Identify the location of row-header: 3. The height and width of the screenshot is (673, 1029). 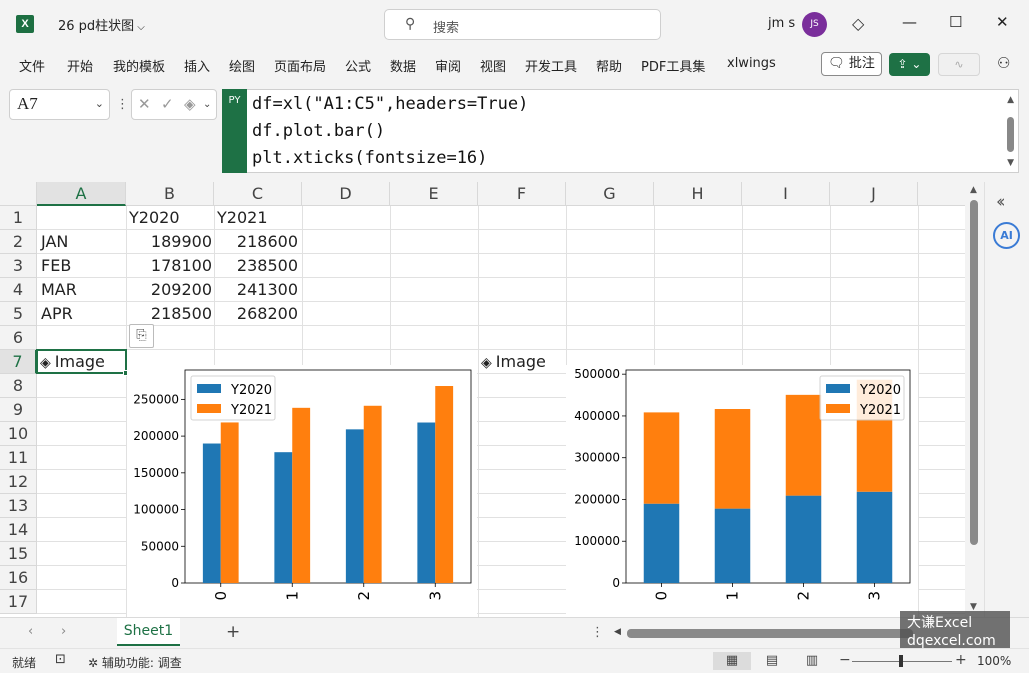
(18, 266).